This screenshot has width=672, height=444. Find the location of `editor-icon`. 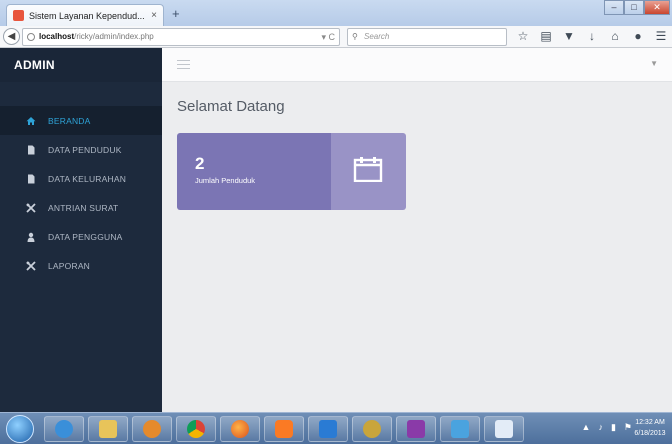

editor-icon is located at coordinates (372, 429).